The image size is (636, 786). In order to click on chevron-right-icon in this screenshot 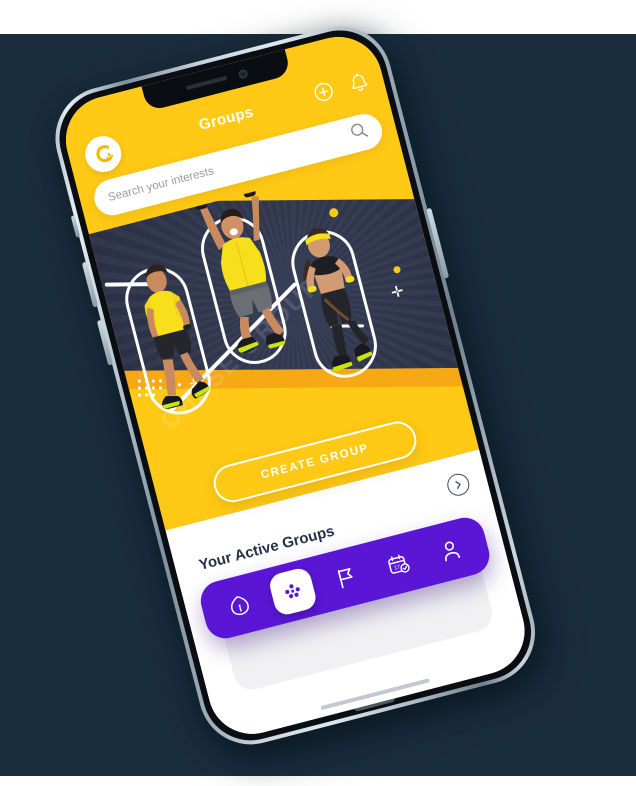, I will do `click(458, 485)`.